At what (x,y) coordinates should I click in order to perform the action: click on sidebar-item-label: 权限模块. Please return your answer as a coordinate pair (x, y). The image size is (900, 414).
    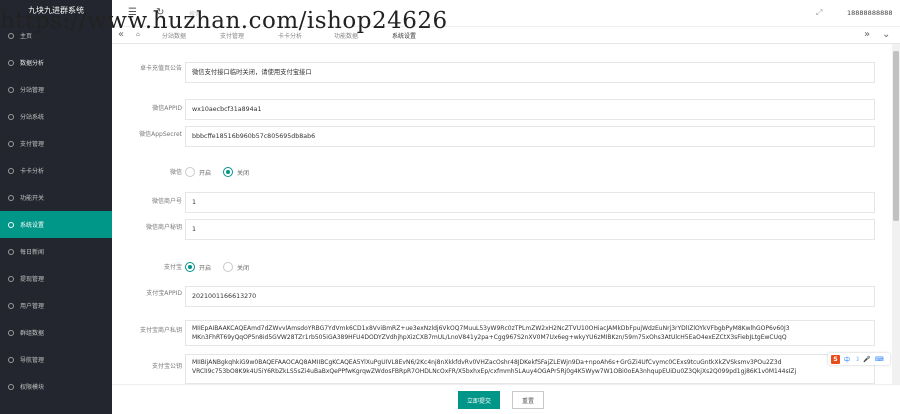
    Looking at the image, I should click on (32, 387).